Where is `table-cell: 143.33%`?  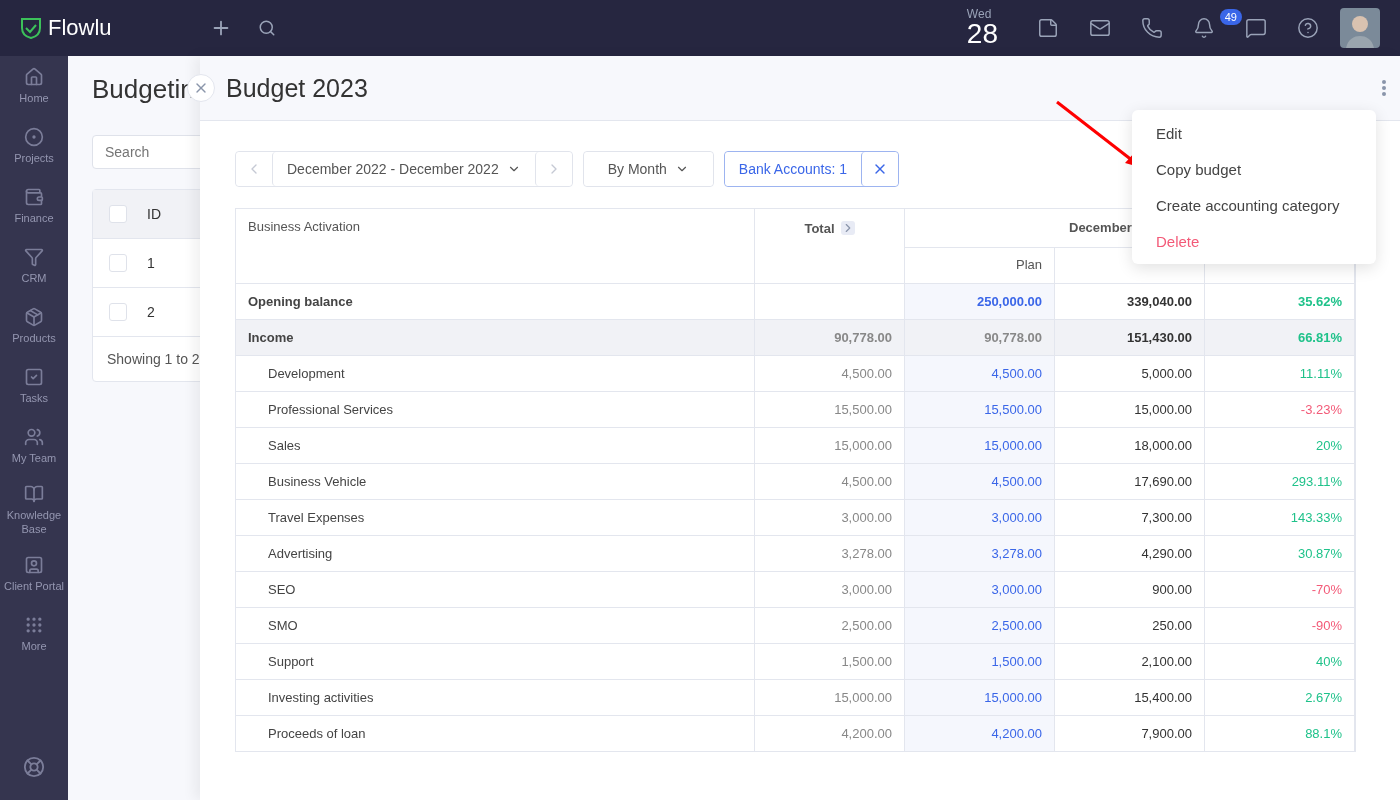
table-cell: 143.33% is located at coordinates (1280, 518).